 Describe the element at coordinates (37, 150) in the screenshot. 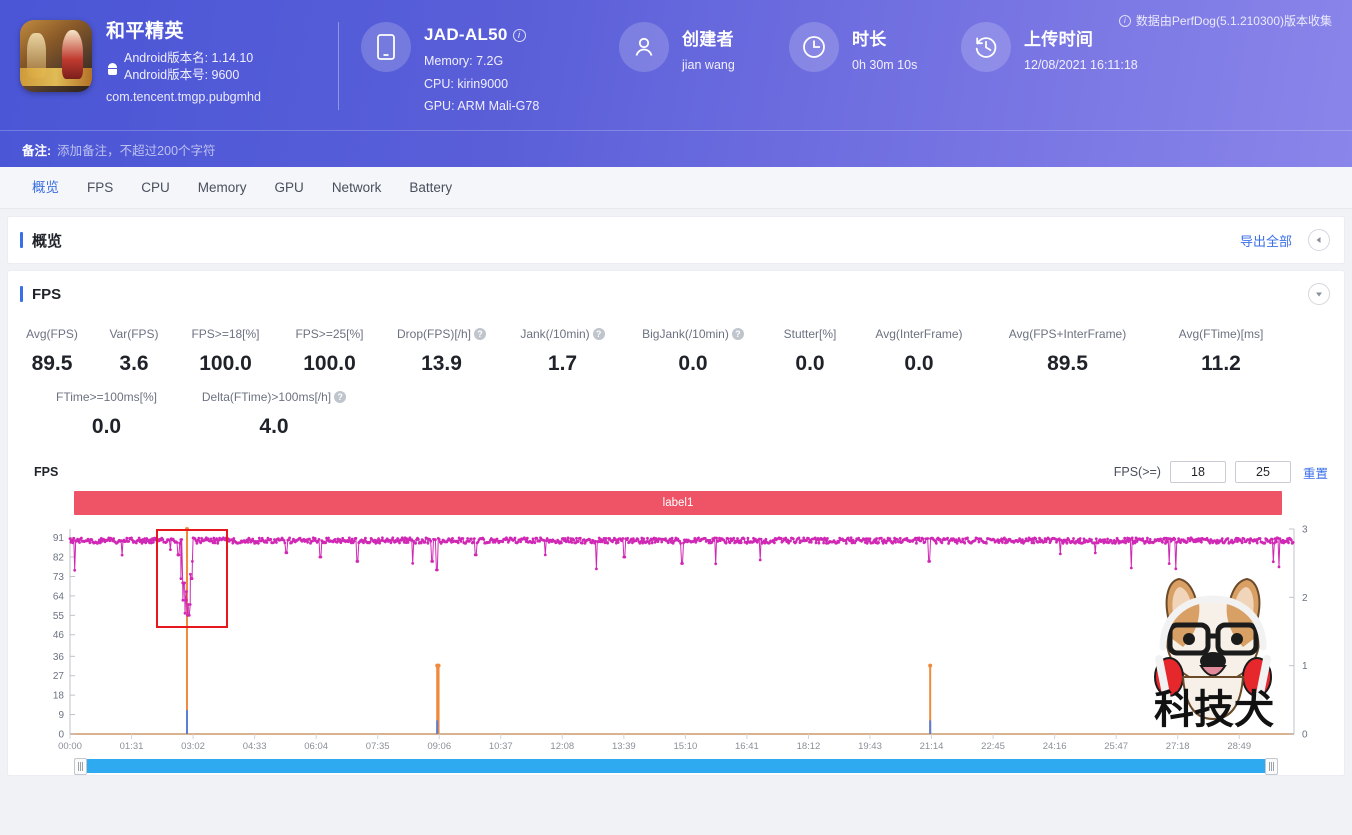

I see `remark-label: 备注:` at that location.